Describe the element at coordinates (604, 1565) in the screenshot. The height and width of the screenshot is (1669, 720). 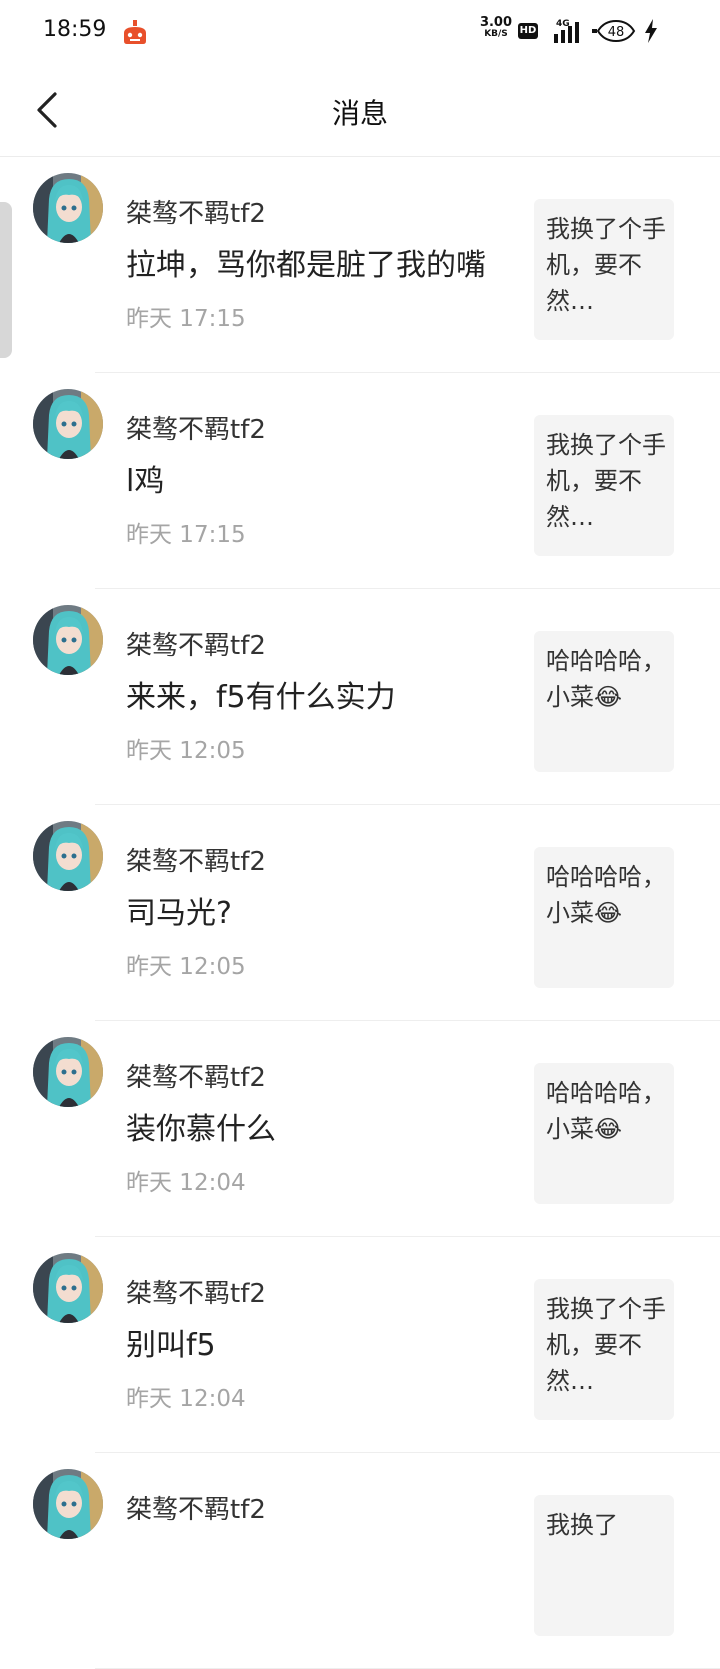
I see `quoted-post: 我换了` at that location.